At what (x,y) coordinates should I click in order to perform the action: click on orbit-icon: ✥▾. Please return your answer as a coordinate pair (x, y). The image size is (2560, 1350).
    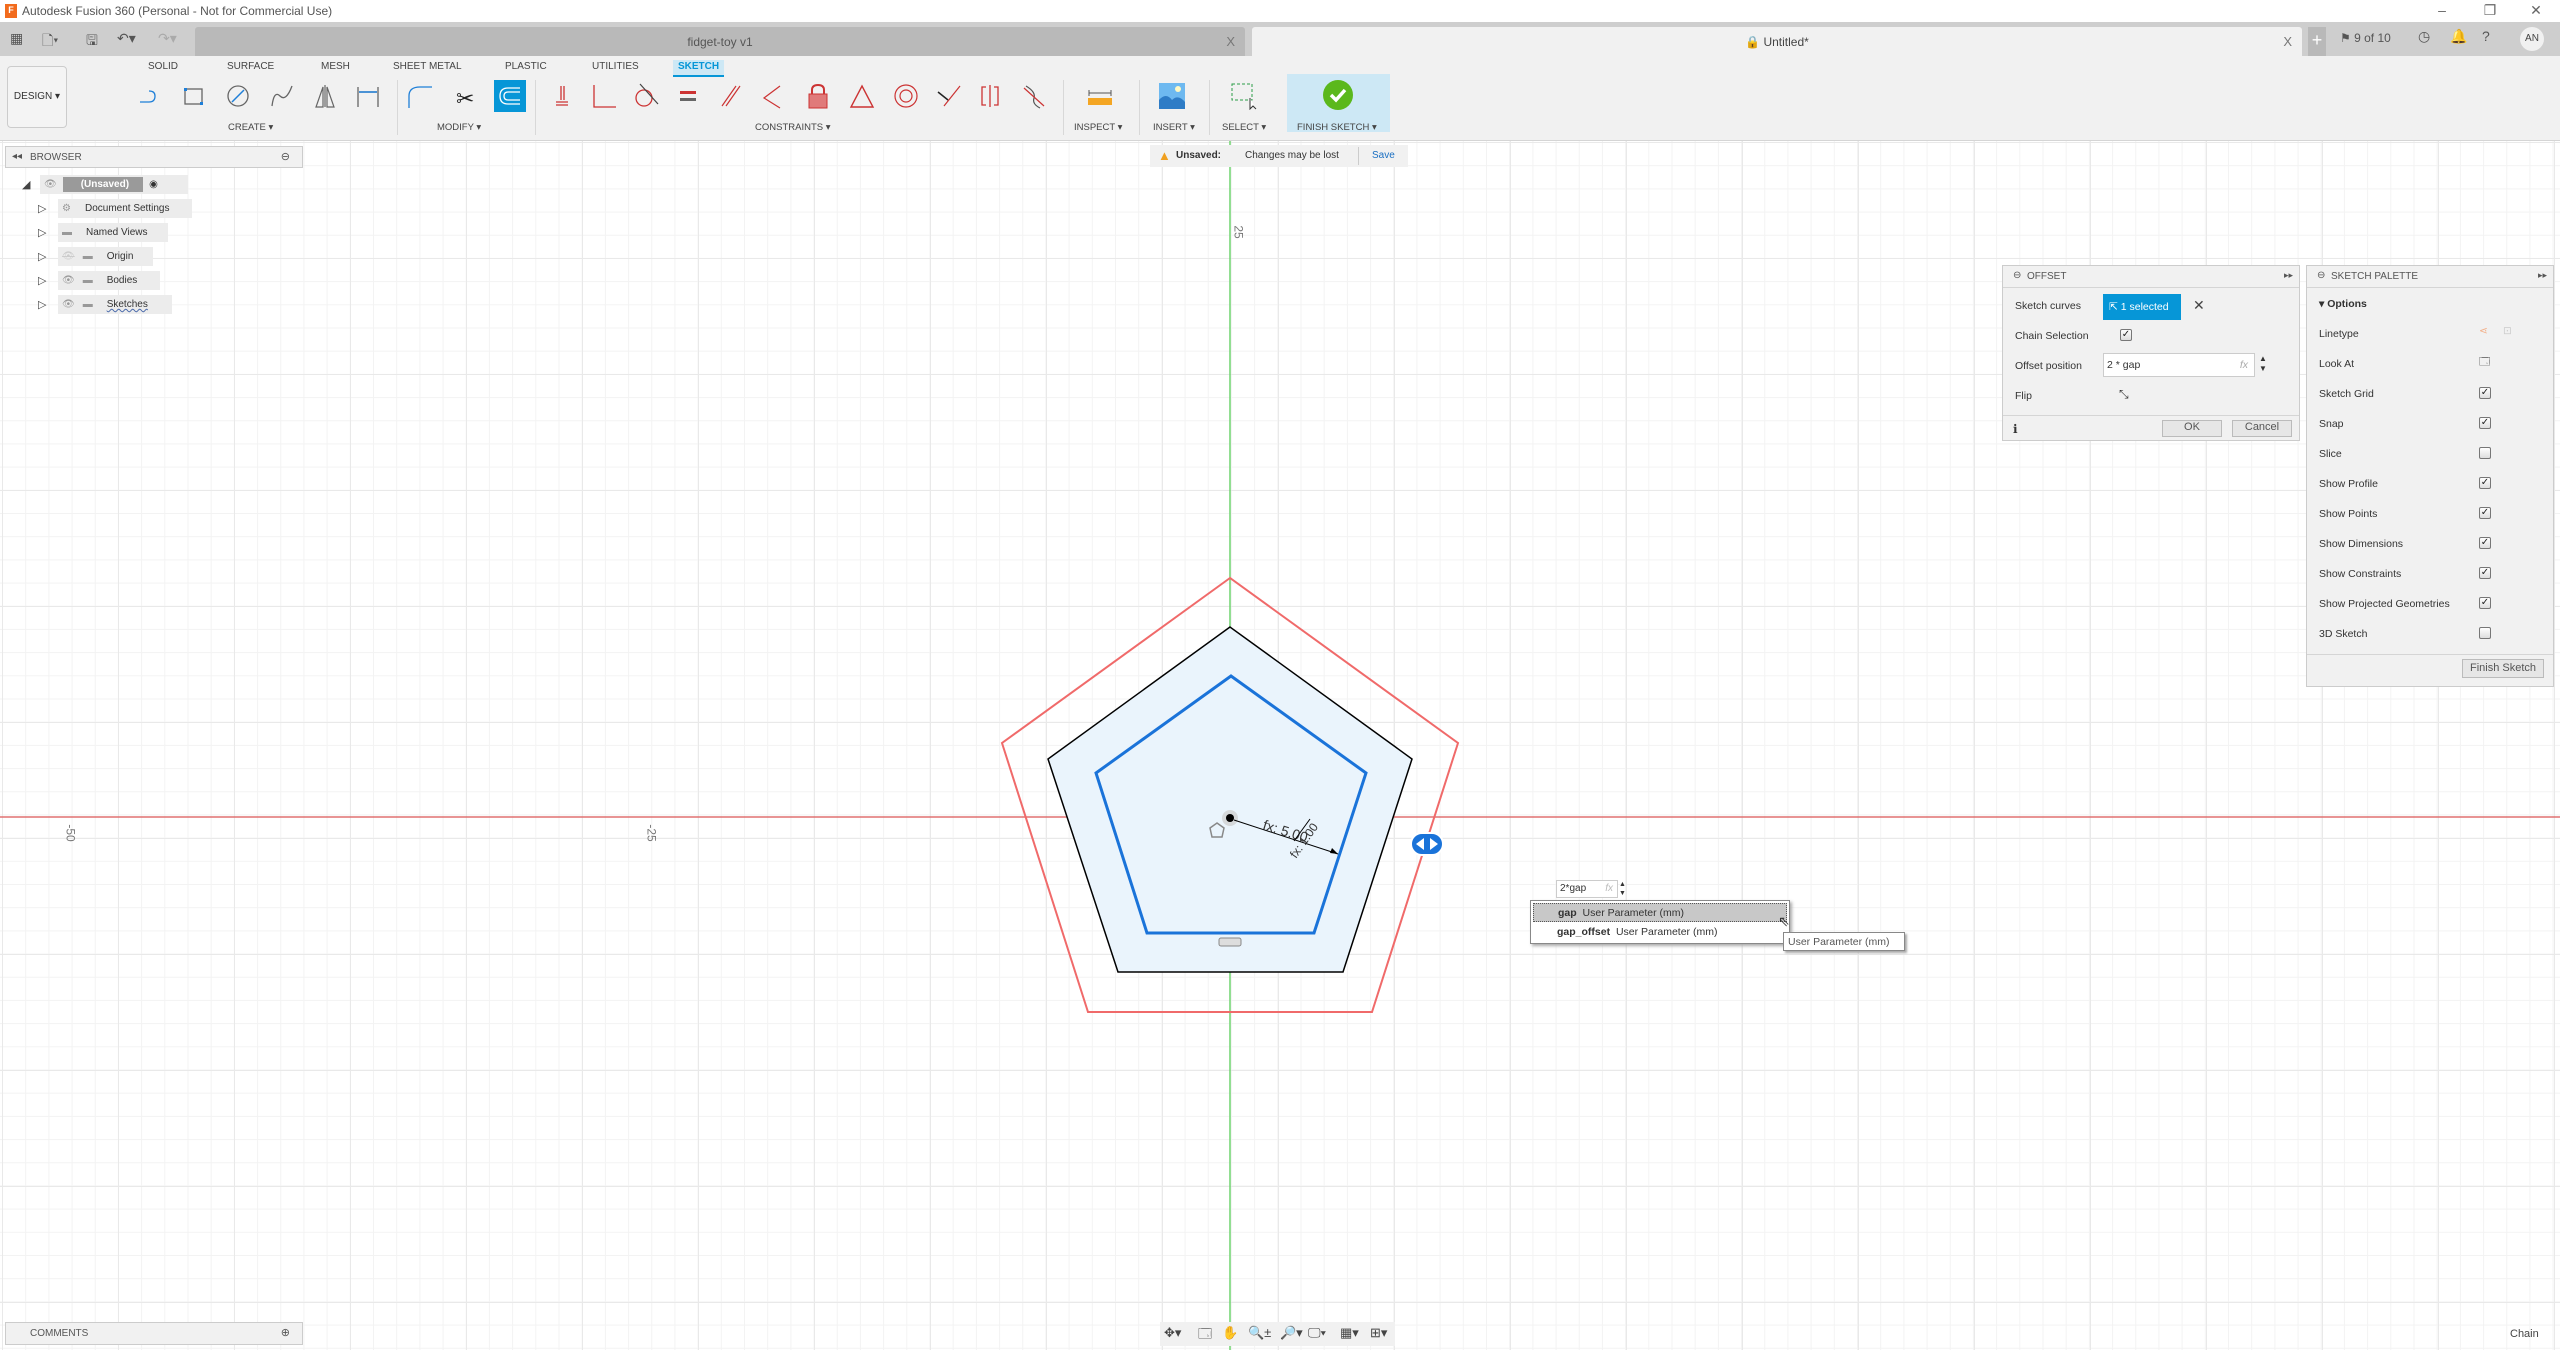
    Looking at the image, I should click on (1172, 1333).